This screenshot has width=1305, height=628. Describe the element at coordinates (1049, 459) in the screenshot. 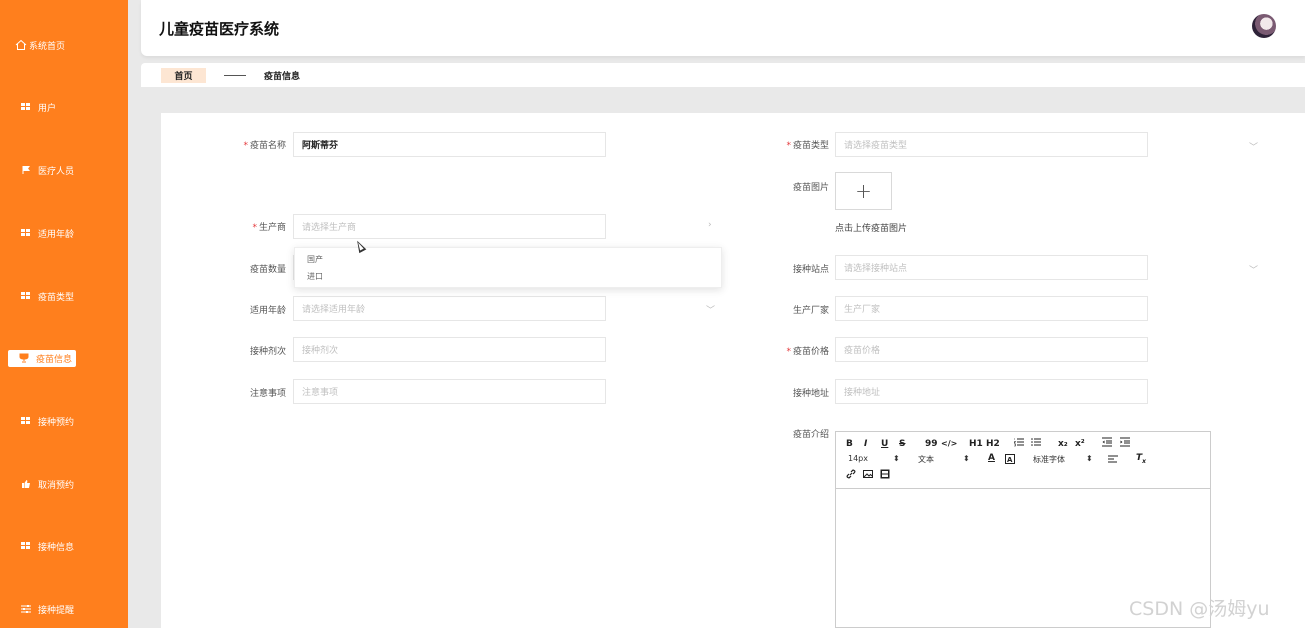

I see `font-family-select: 标准字体` at that location.